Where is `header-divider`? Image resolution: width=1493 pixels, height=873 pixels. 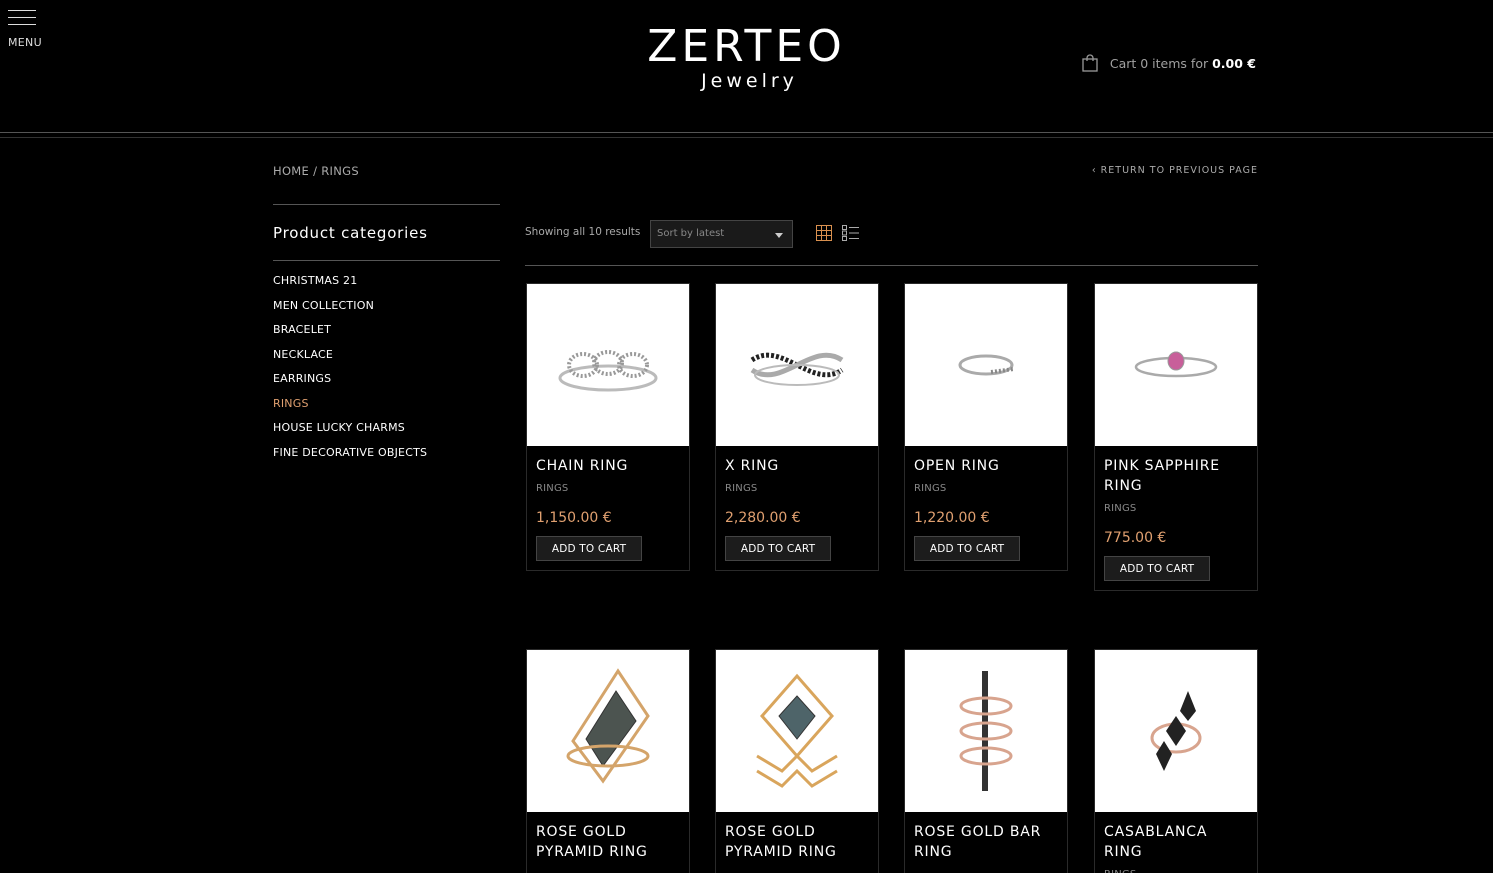
header-divider is located at coordinates (746, 132).